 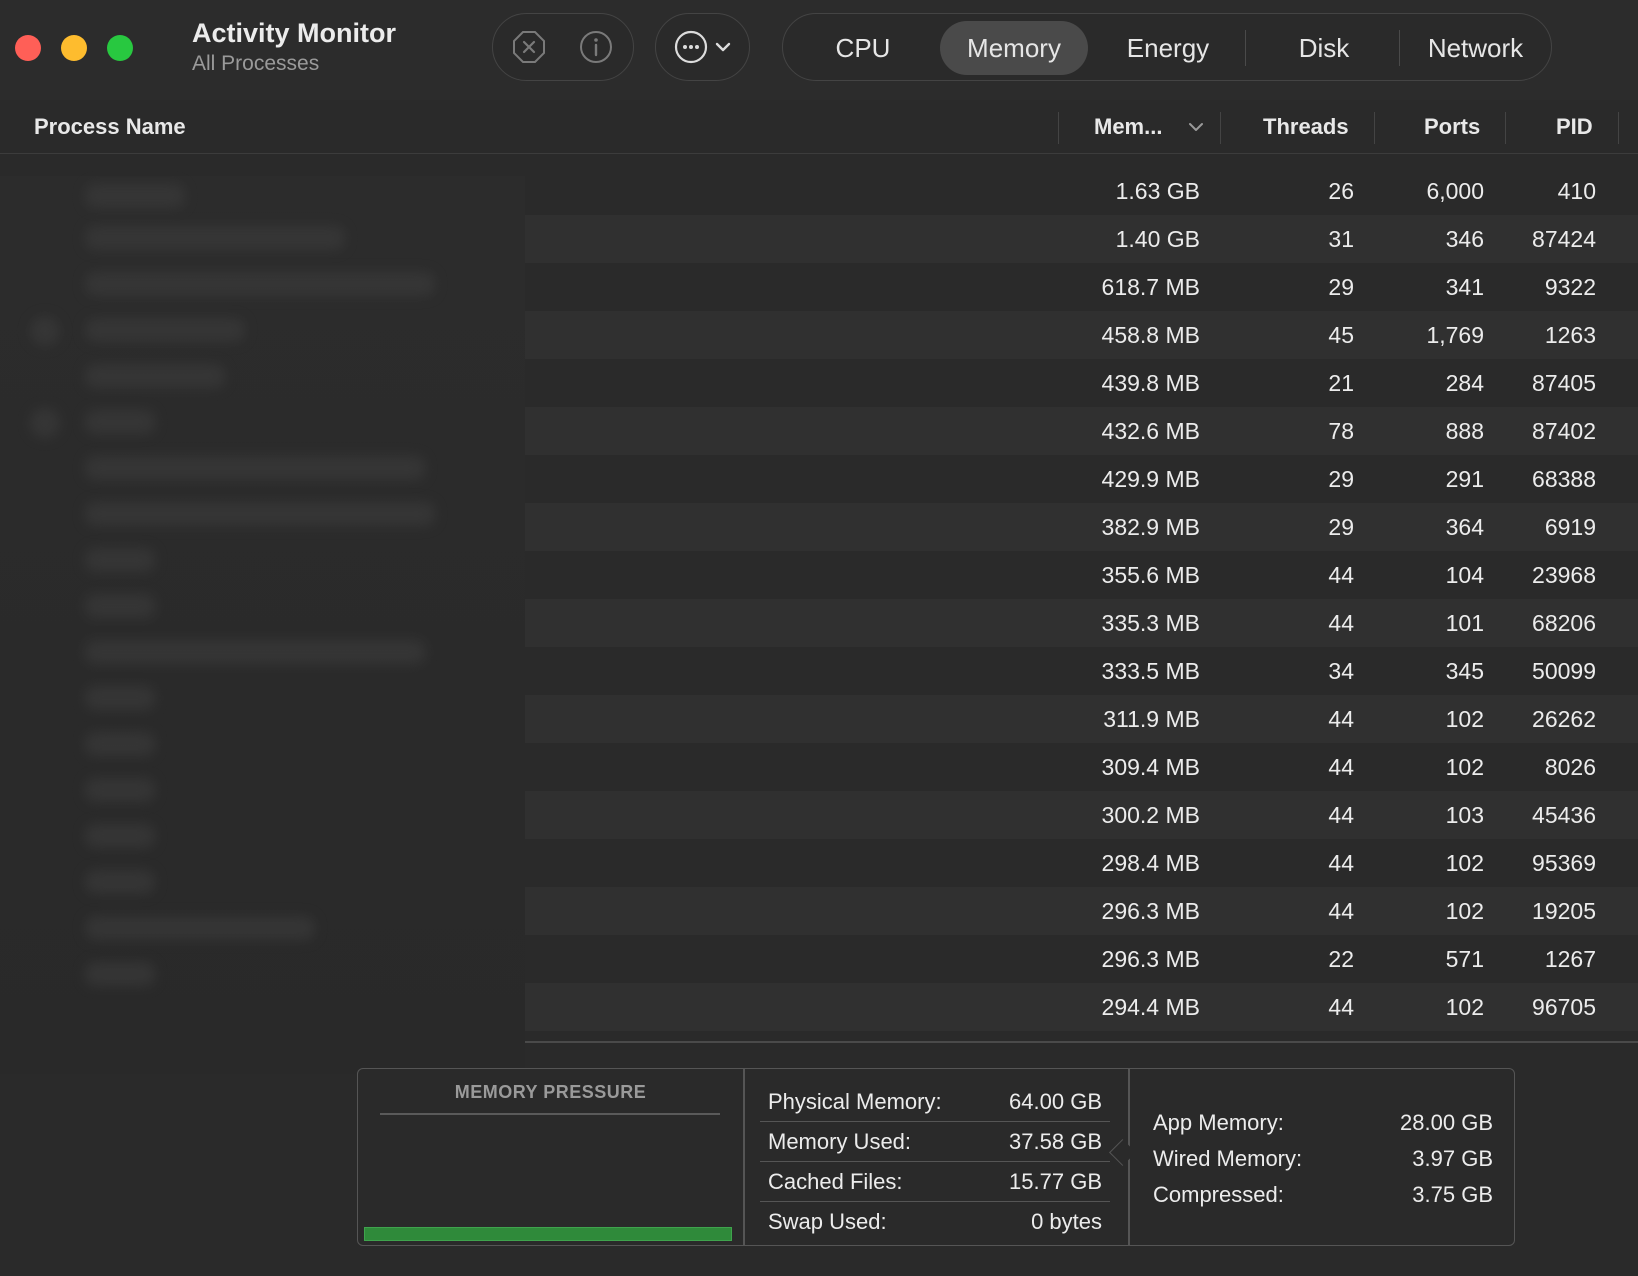 I want to click on minimize-window-button, so click(x=74, y=48).